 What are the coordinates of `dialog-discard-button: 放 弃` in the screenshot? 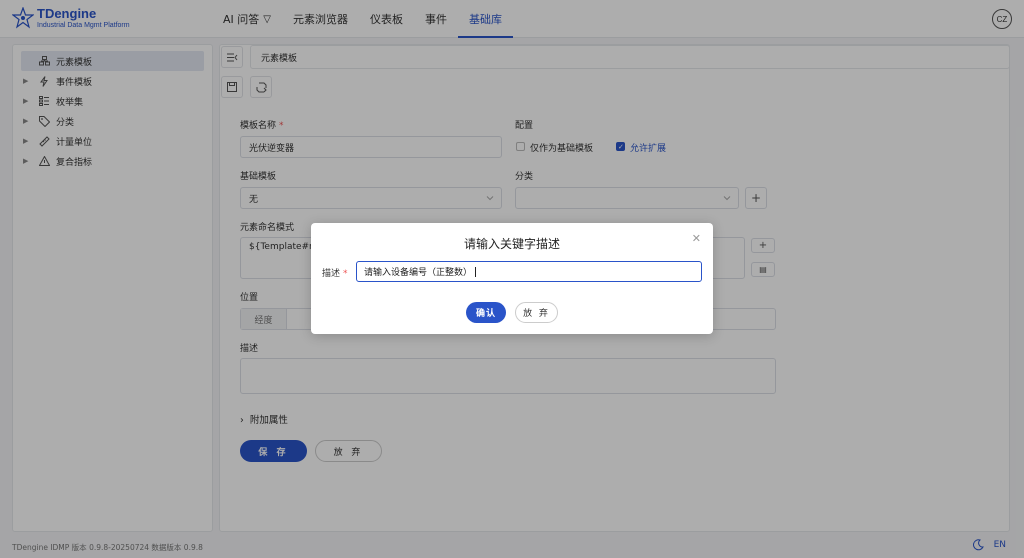 It's located at (536, 312).